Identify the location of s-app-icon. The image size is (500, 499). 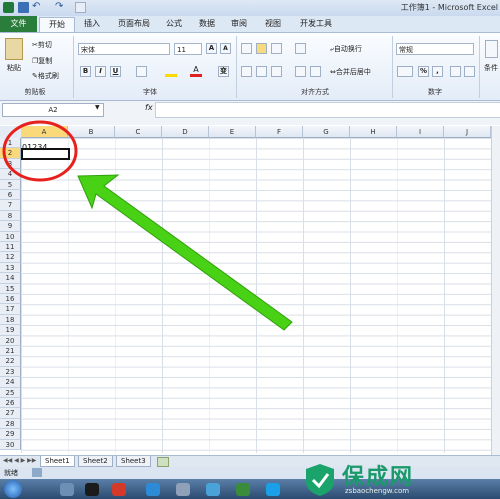
(273, 489).